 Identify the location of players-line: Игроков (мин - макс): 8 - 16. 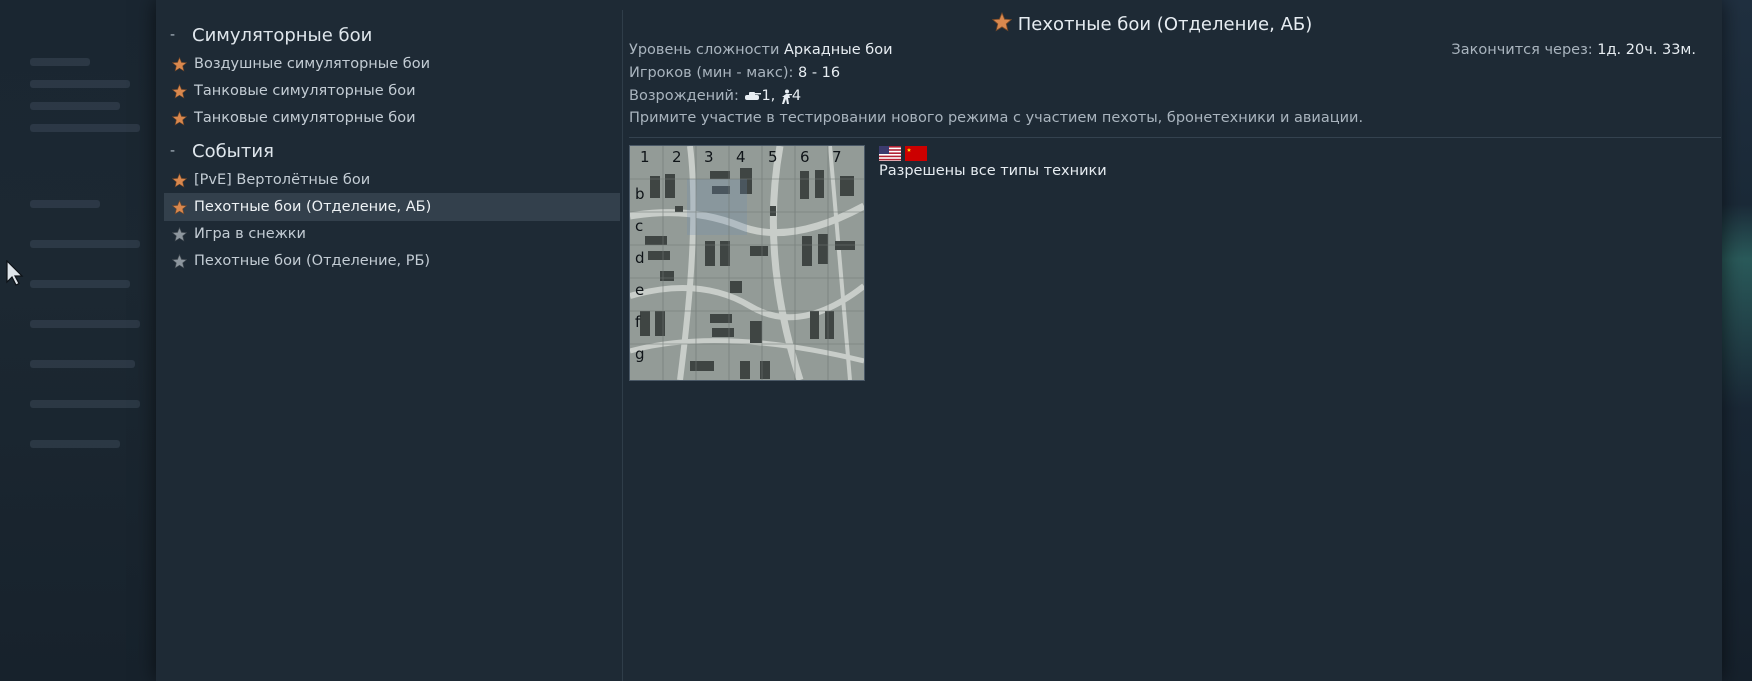
(734, 73).